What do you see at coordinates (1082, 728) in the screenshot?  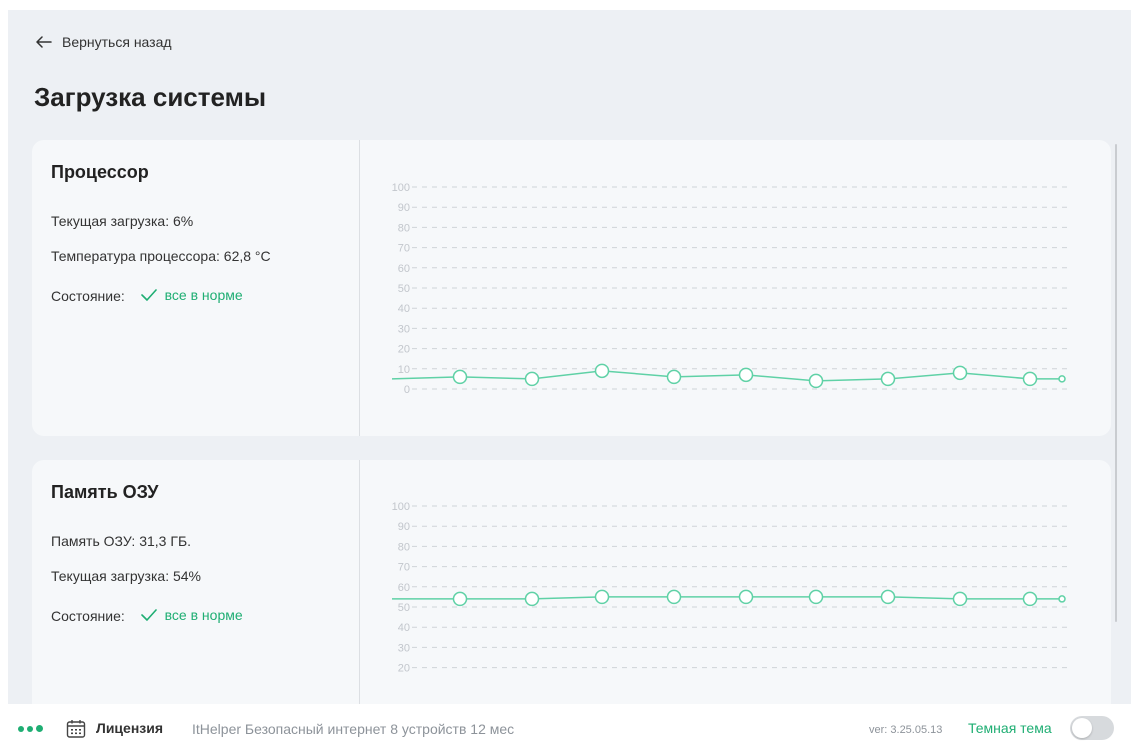 I see `toggle-knob` at bounding box center [1082, 728].